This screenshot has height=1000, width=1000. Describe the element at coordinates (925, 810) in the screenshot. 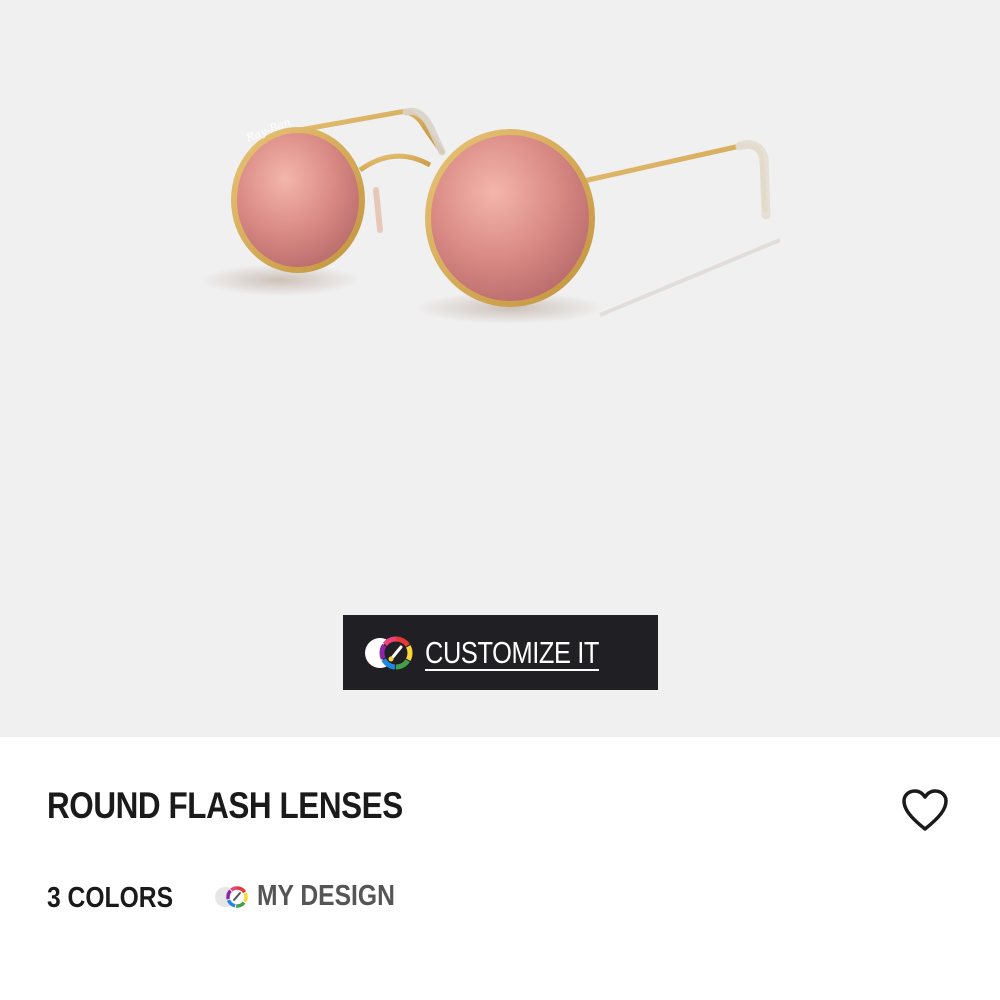

I see `heart-outline-icon` at that location.